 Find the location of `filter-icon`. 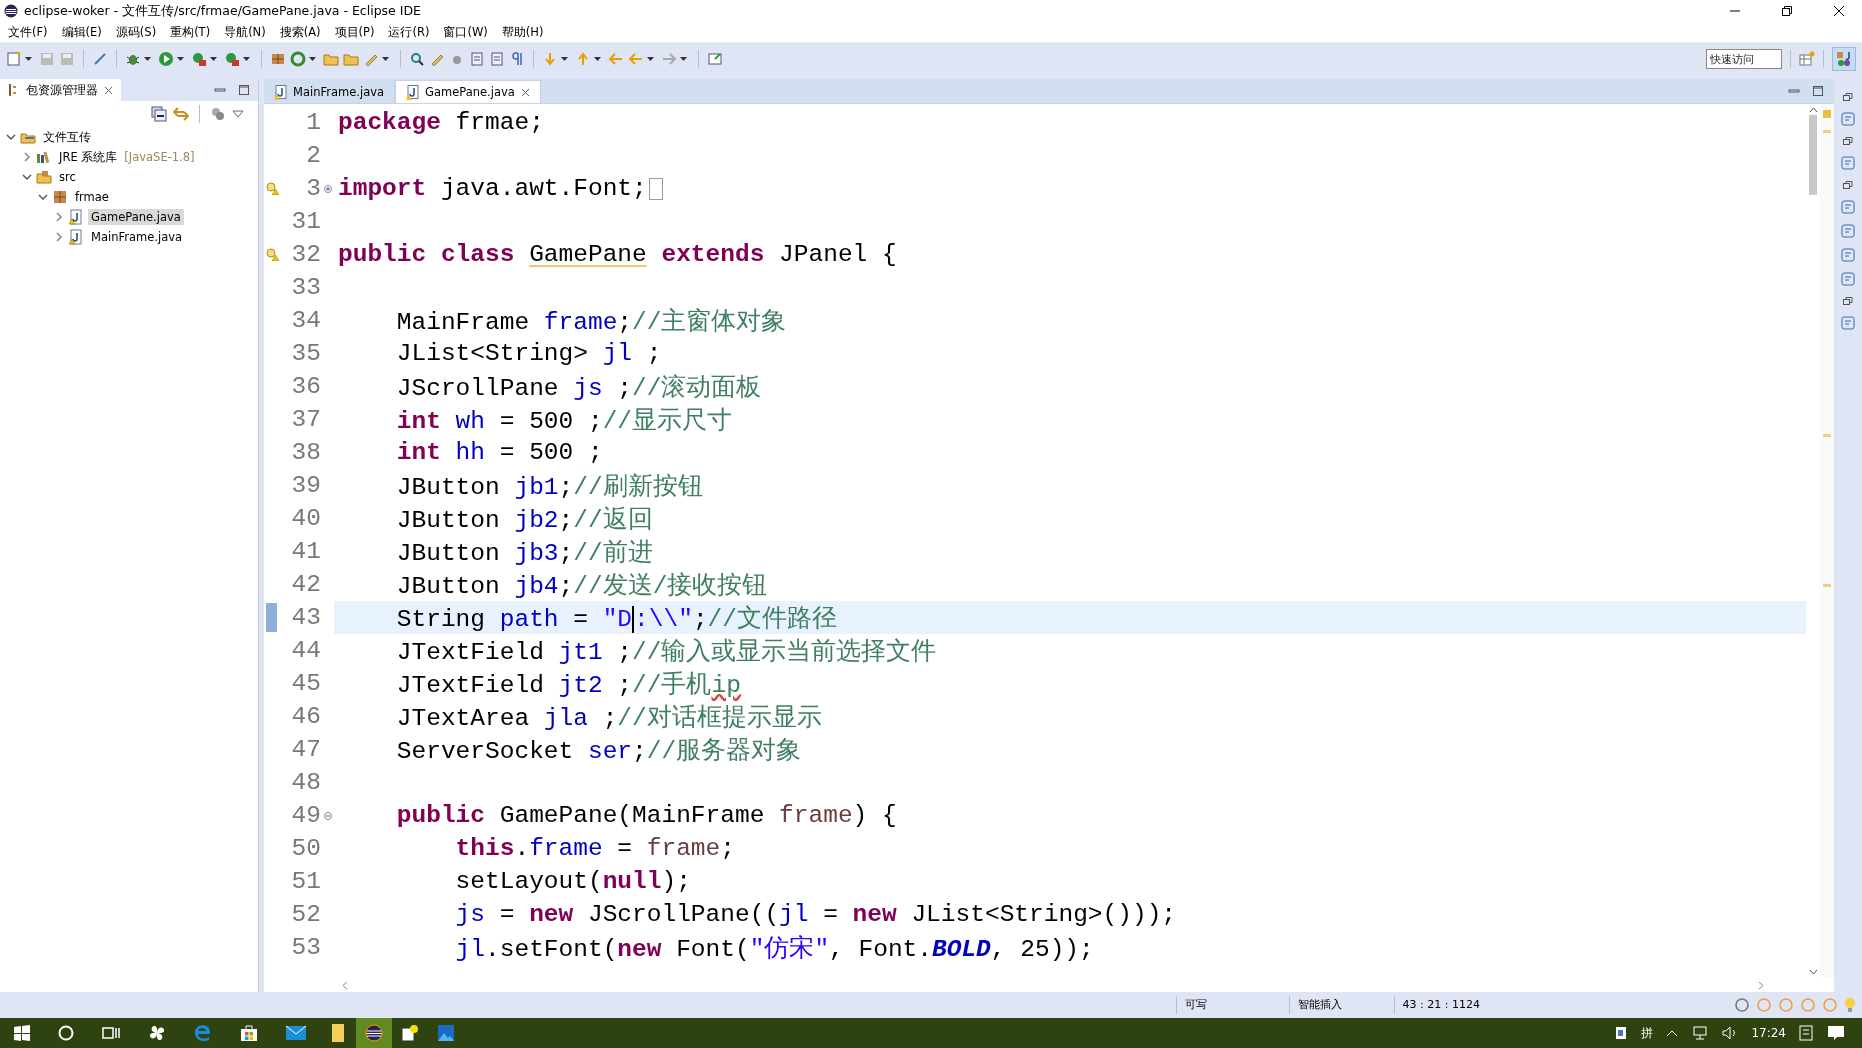

filter-icon is located at coordinates (218, 114).